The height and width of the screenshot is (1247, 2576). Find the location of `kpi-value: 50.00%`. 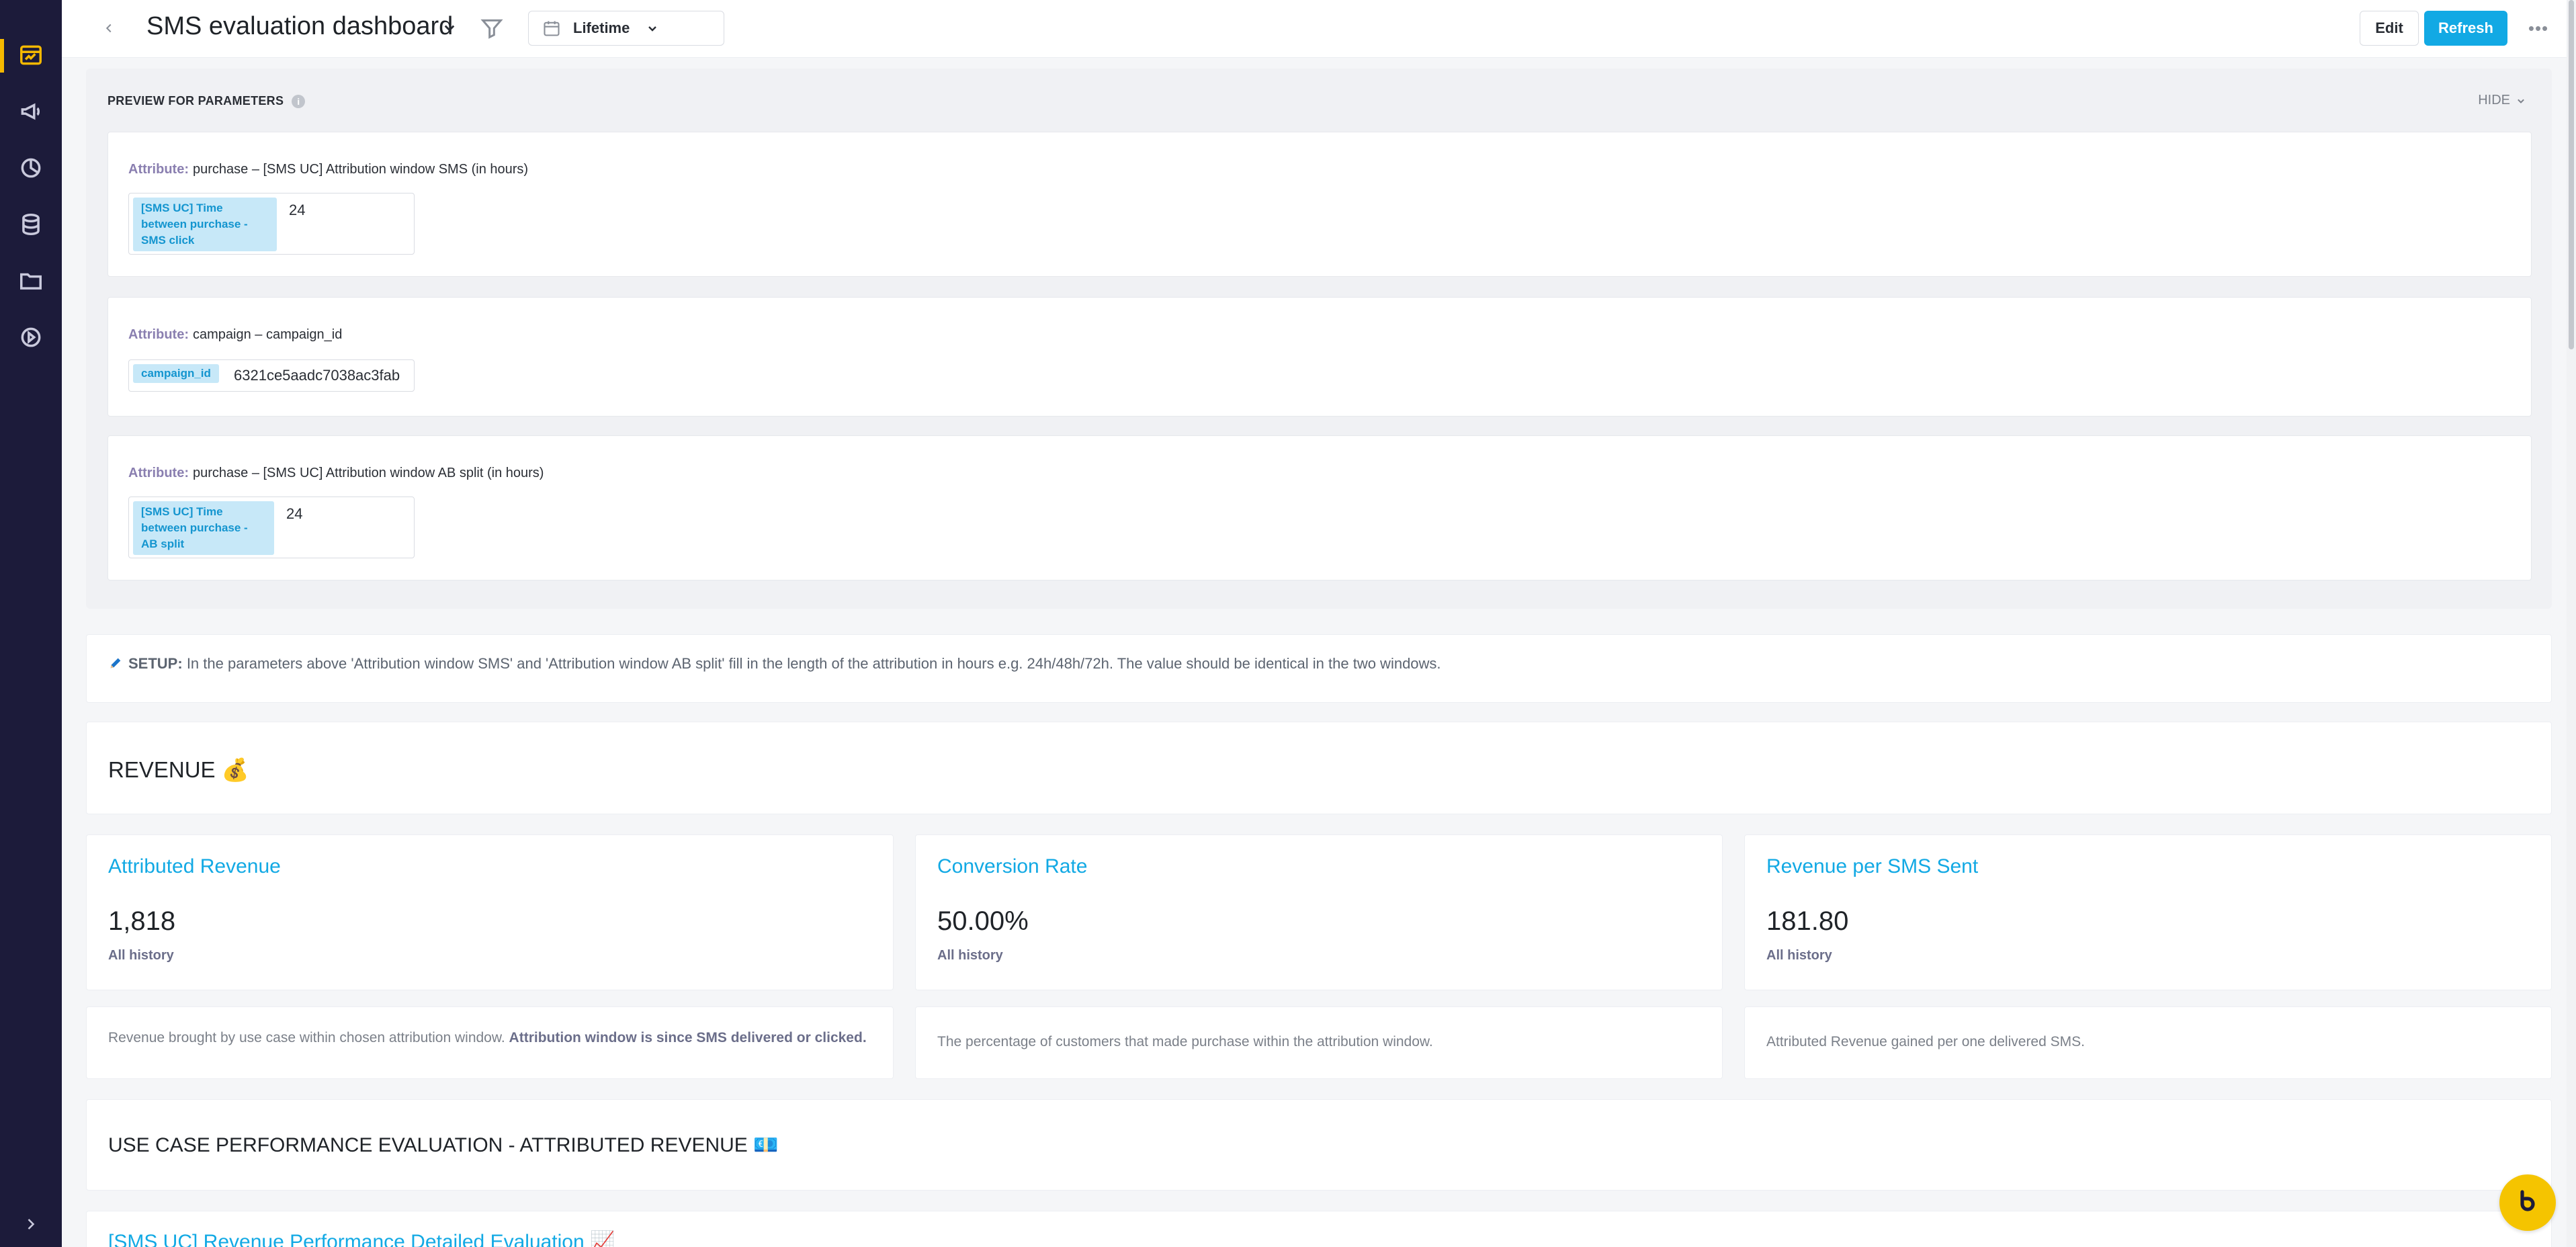

kpi-value: 50.00% is located at coordinates (983, 921).